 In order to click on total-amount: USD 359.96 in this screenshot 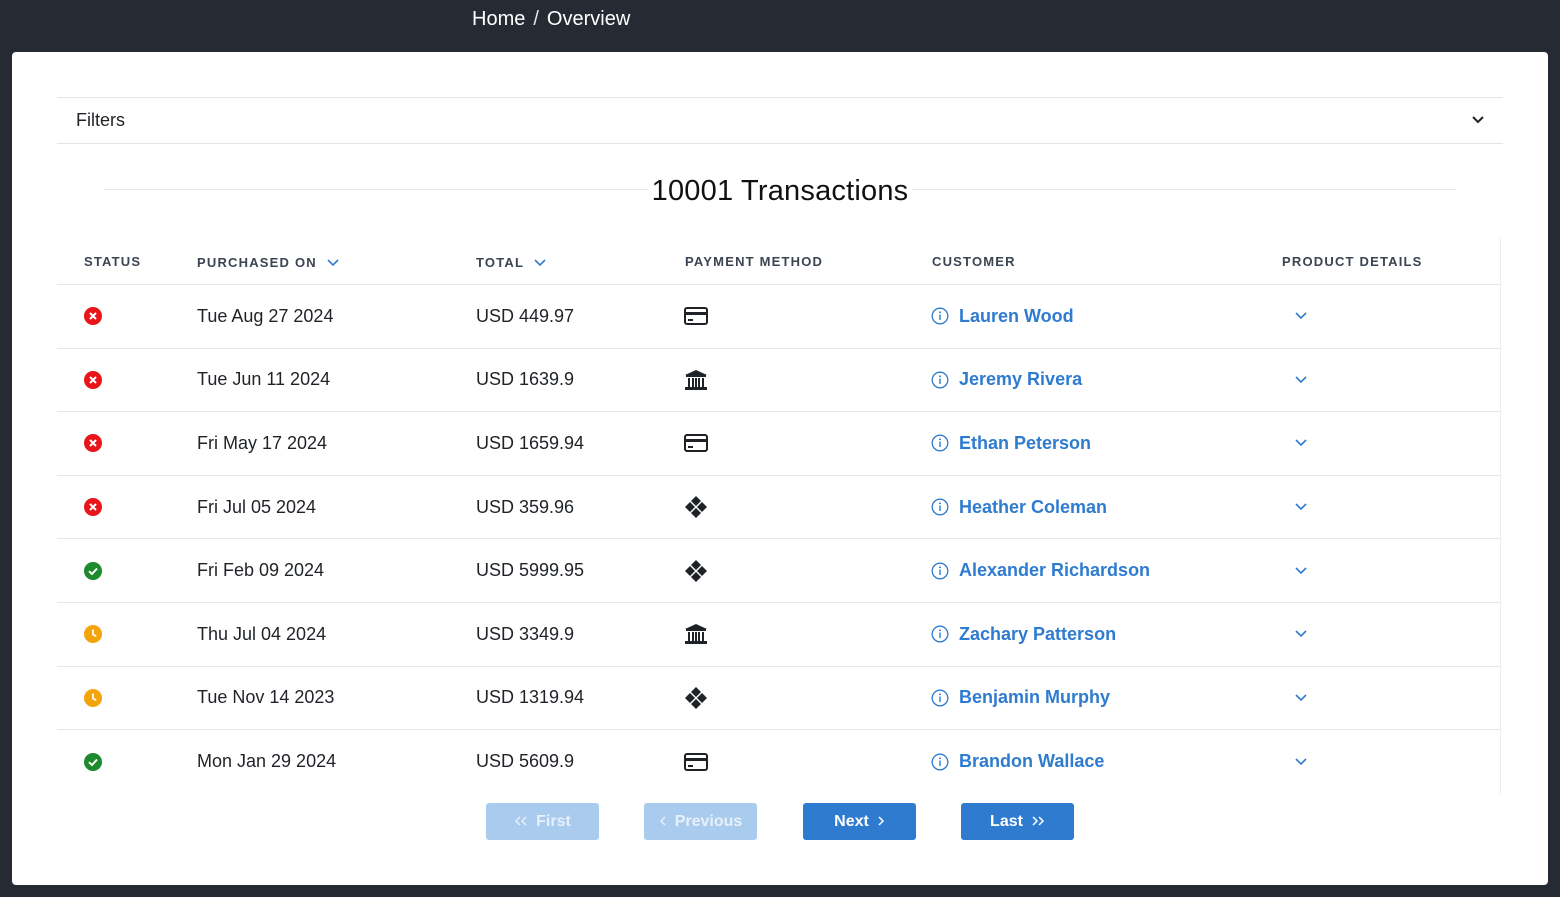, I will do `click(525, 506)`.